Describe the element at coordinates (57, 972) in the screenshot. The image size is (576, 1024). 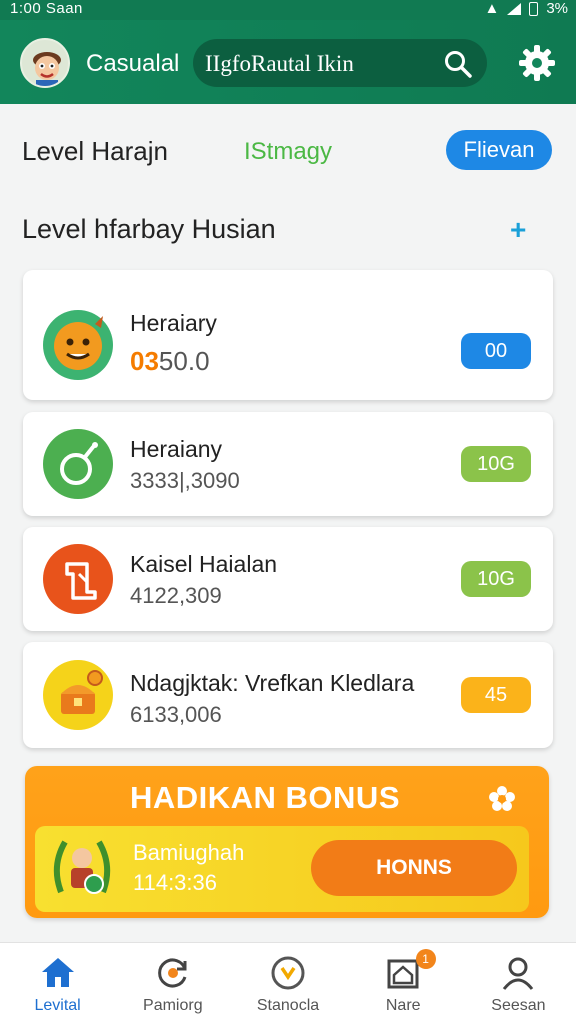
I see `home-icon` at that location.